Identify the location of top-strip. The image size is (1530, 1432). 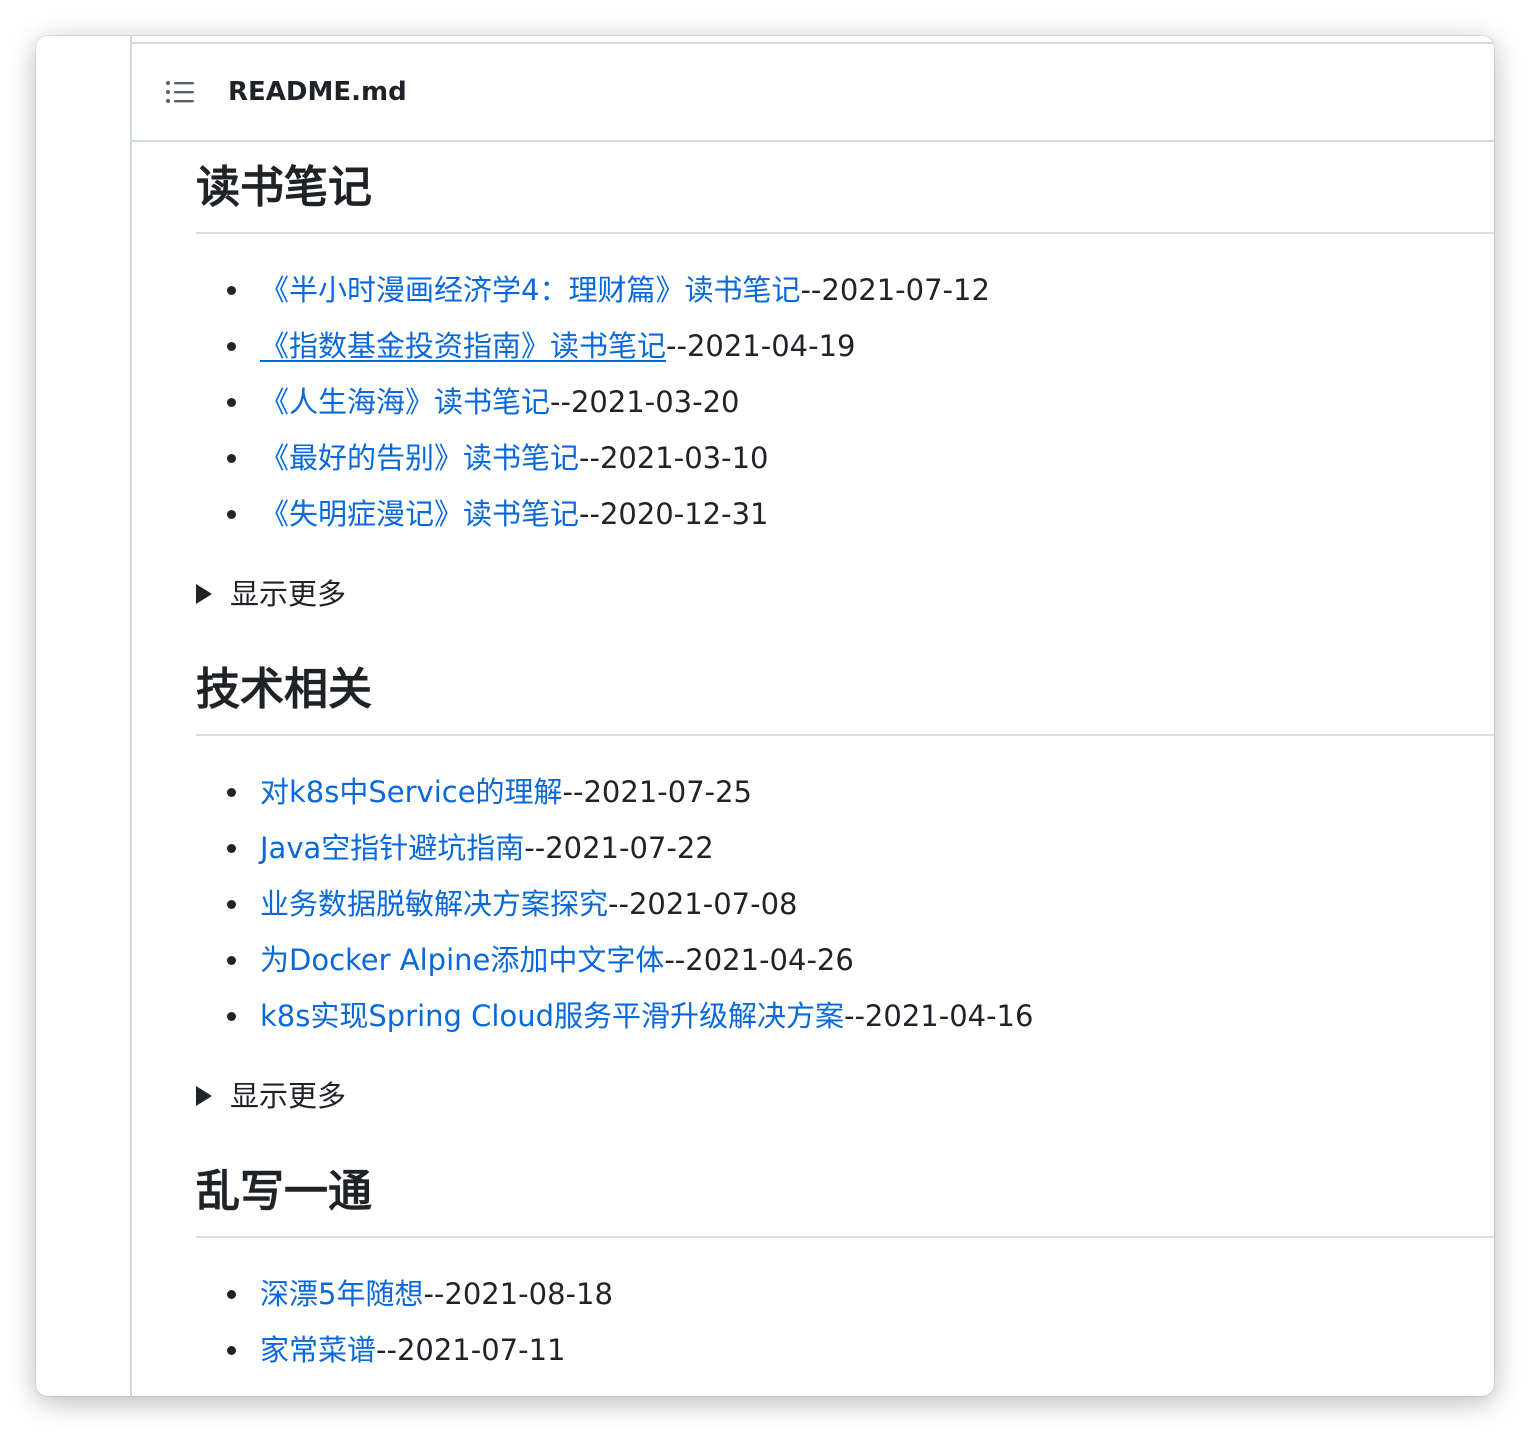
(813, 40).